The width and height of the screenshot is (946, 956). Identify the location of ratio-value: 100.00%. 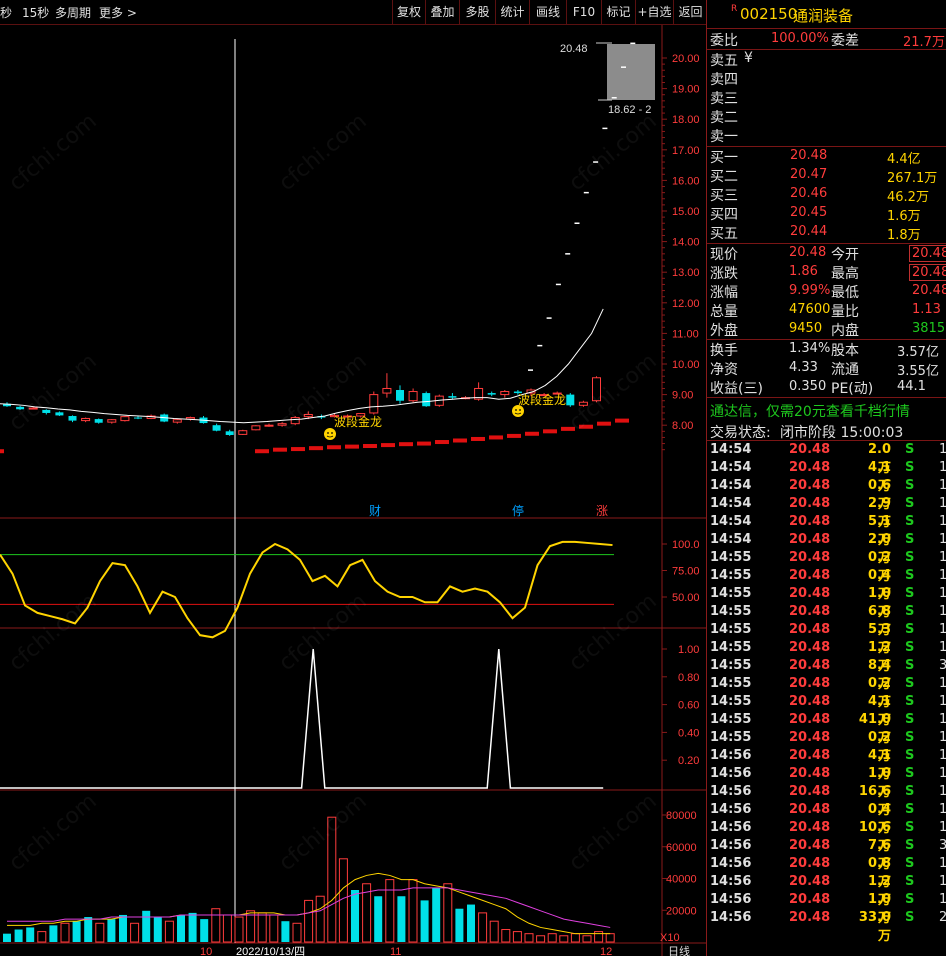
(800, 38).